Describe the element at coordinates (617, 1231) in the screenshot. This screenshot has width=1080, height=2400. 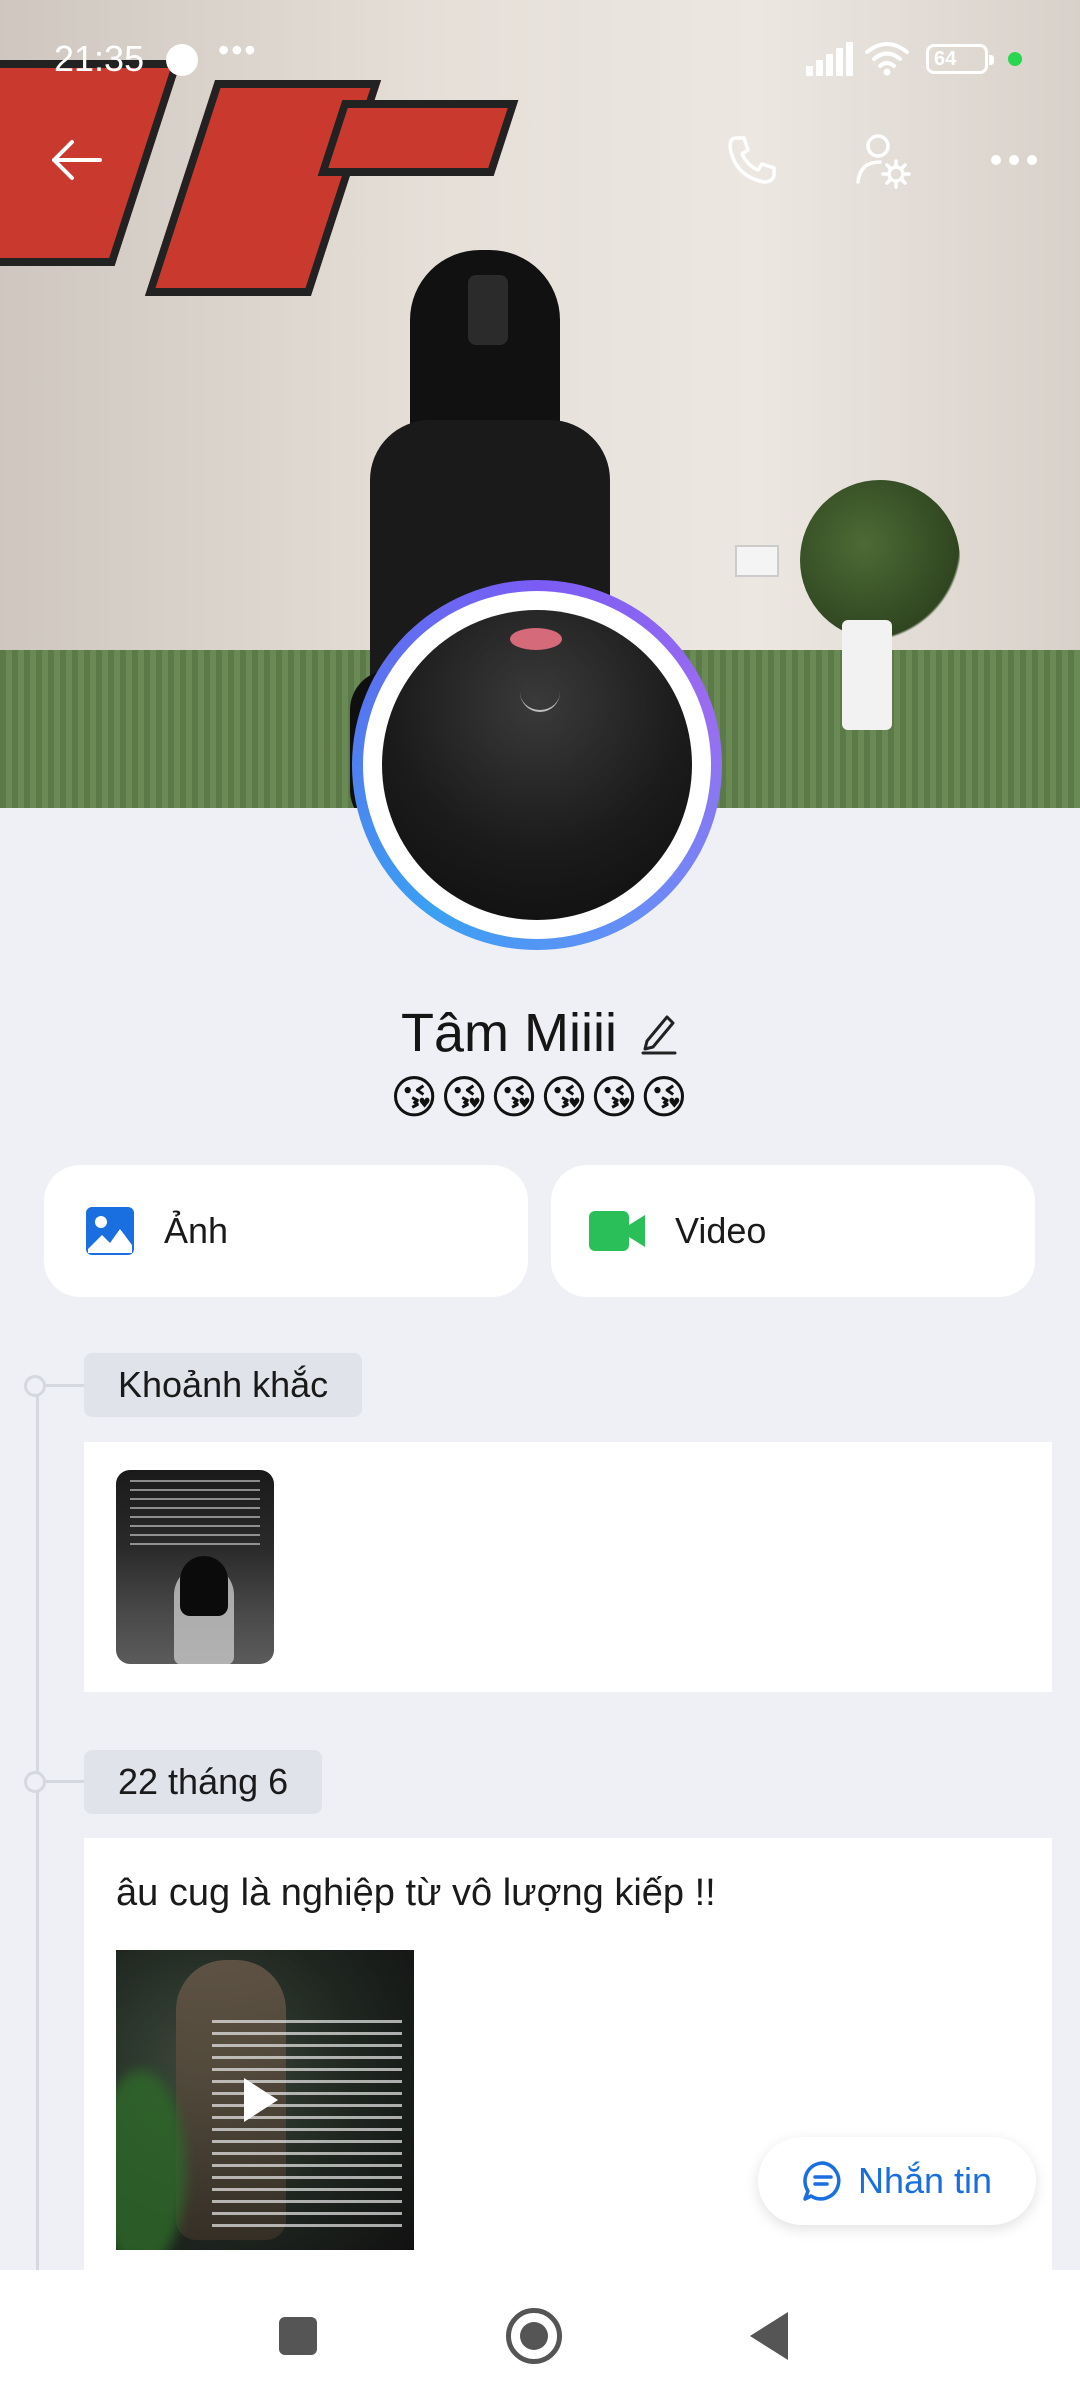
I see `video-camera-icon` at that location.